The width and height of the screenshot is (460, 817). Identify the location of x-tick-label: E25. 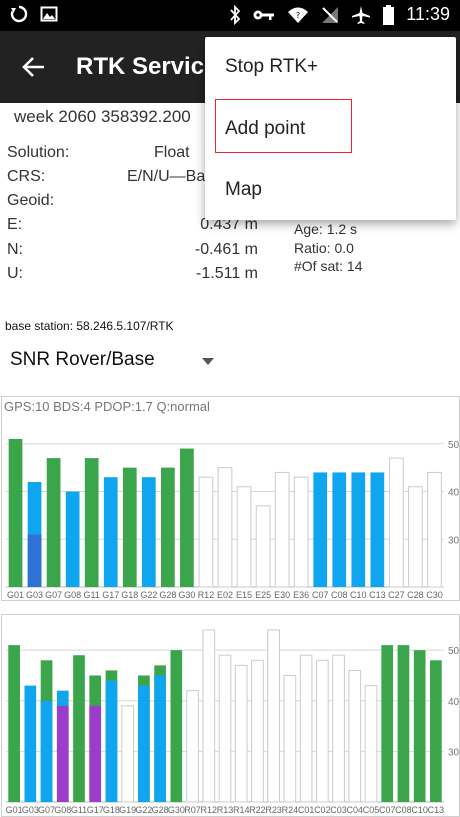
(263, 595).